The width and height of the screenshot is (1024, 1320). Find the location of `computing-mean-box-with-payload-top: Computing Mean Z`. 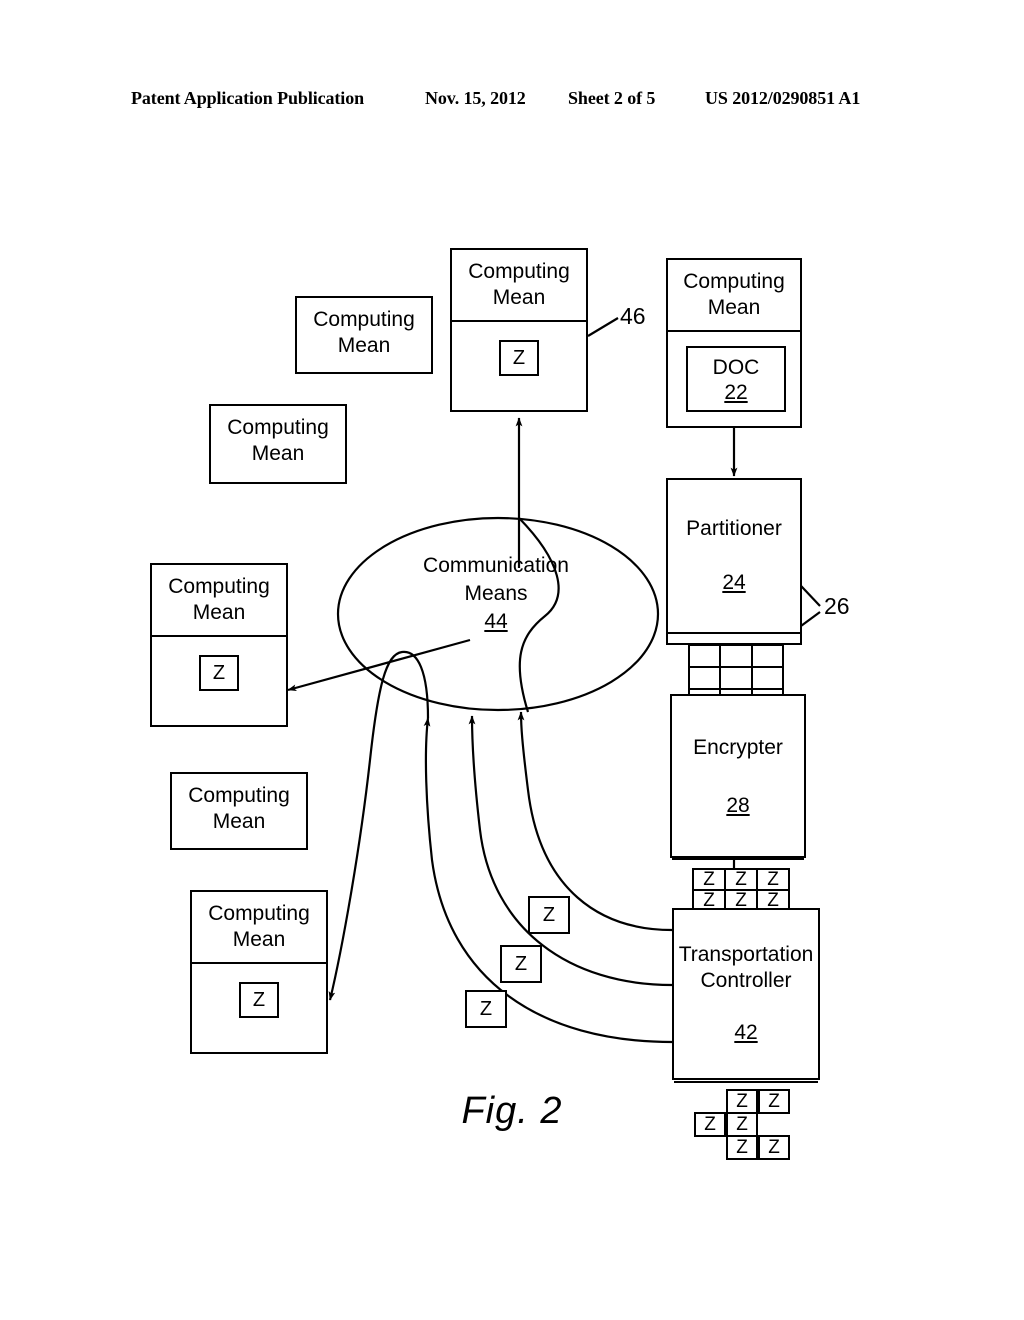

computing-mean-box-with-payload-top: Computing Mean Z is located at coordinates (519, 330).